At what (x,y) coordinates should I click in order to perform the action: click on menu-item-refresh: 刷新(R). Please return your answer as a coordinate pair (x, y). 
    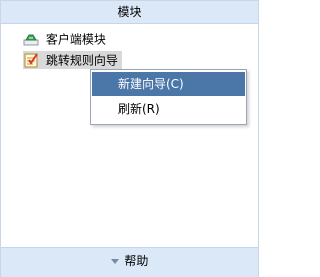
    Looking at the image, I should click on (168, 109).